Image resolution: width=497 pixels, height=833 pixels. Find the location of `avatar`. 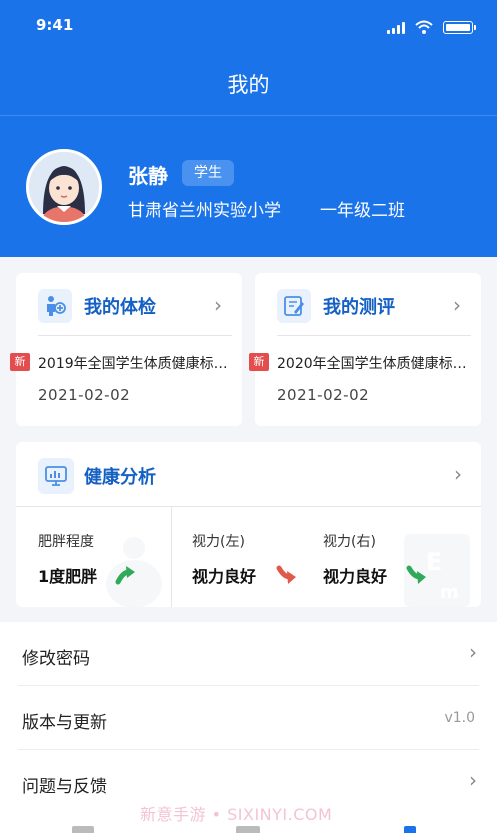

avatar is located at coordinates (64, 187).